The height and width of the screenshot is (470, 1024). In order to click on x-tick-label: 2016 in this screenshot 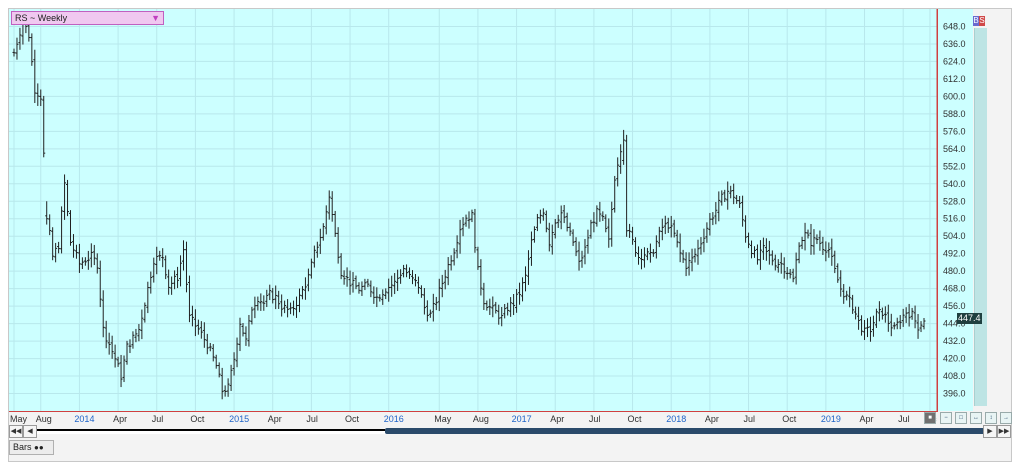, I will do `click(394, 419)`.